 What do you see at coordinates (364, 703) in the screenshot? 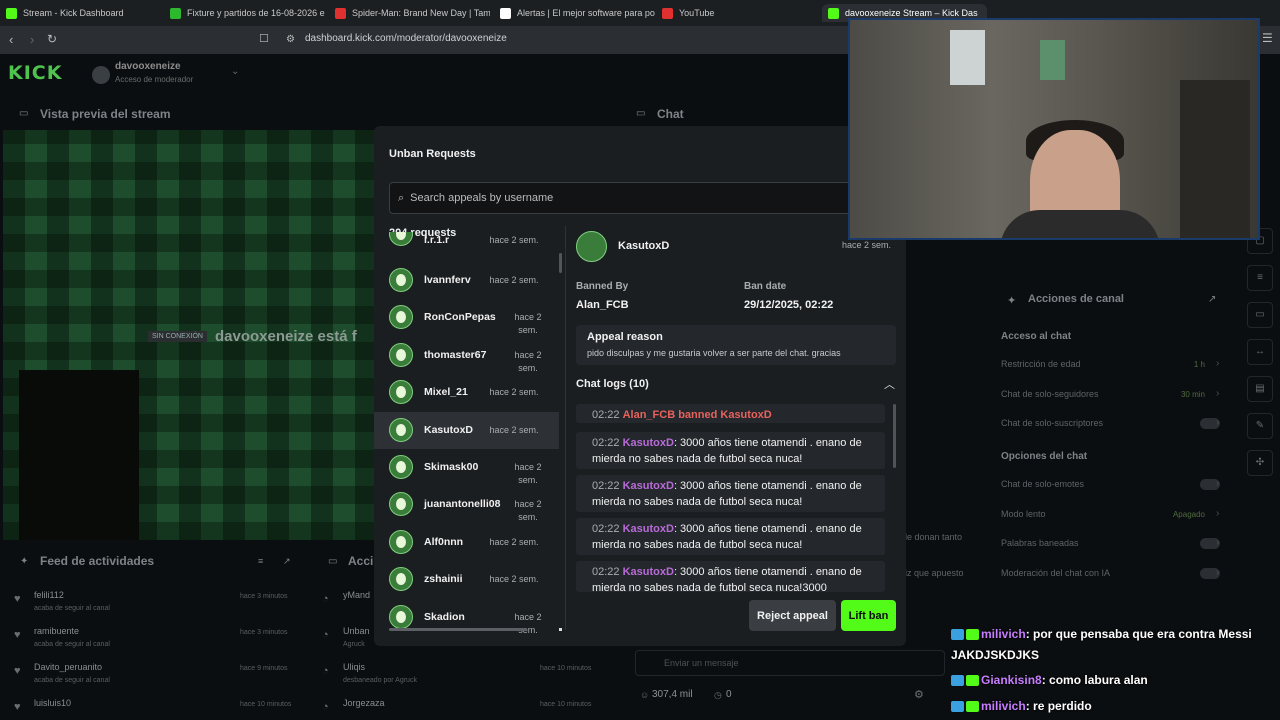
I see `action-name: Jorgezaza` at bounding box center [364, 703].